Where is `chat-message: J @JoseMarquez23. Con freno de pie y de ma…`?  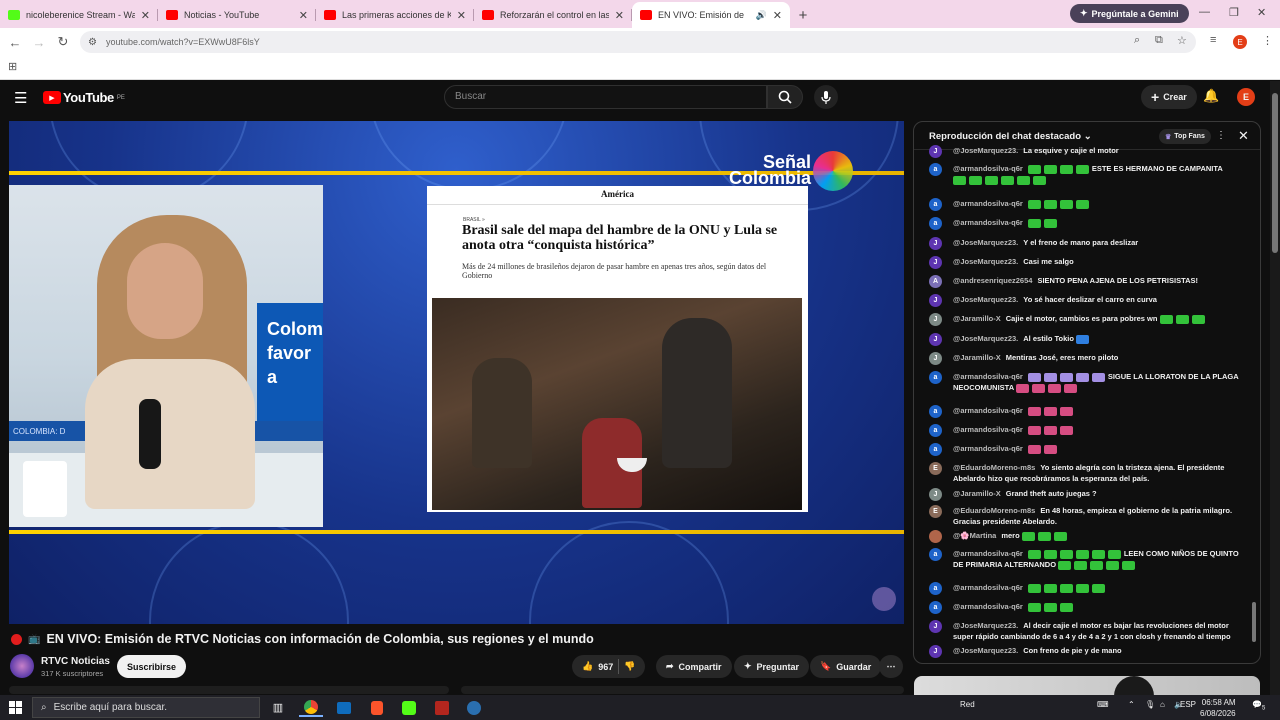
chat-message: J @JoseMarquez23. Con freno de pie y de ma… is located at coordinates (1086, 651).